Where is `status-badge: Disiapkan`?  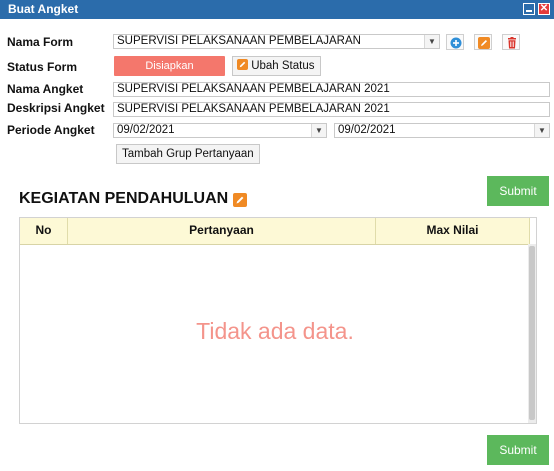
status-badge: Disiapkan is located at coordinates (169, 66).